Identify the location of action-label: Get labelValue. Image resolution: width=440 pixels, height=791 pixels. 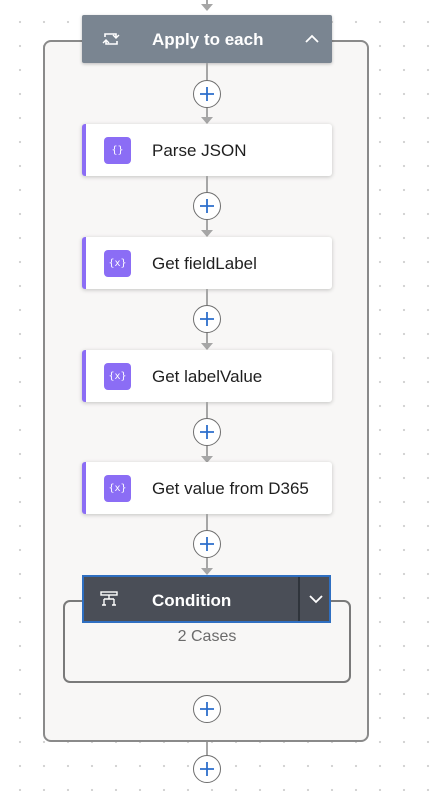
(207, 376).